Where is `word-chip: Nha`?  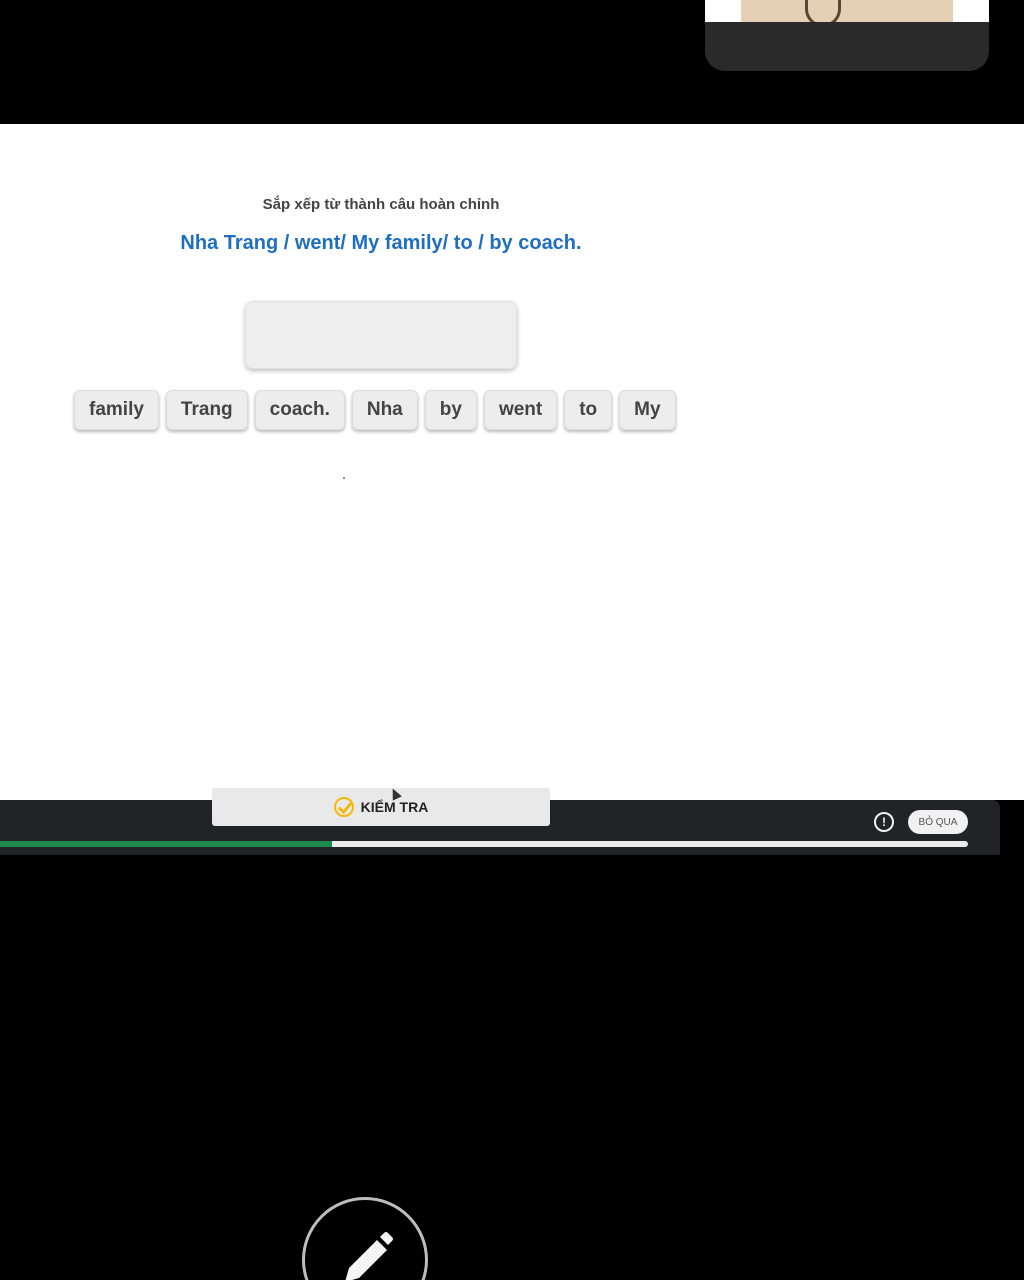 word-chip: Nha is located at coordinates (384, 410).